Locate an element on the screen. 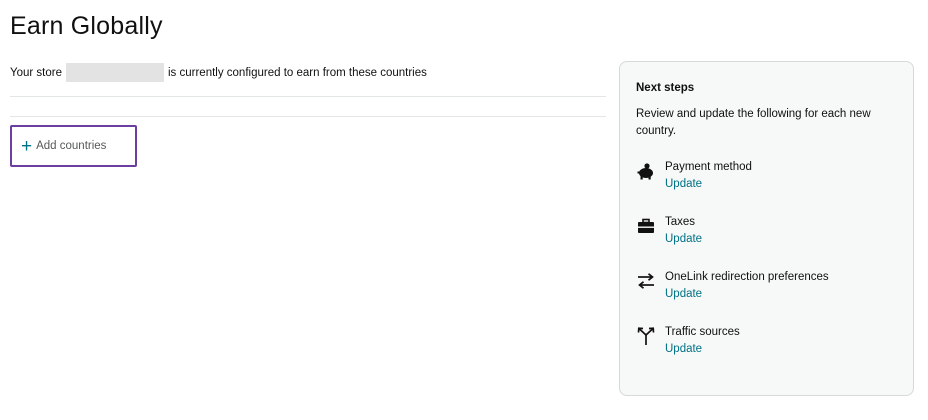 The image size is (928, 420). update-taxes-link: Update is located at coordinates (683, 239).